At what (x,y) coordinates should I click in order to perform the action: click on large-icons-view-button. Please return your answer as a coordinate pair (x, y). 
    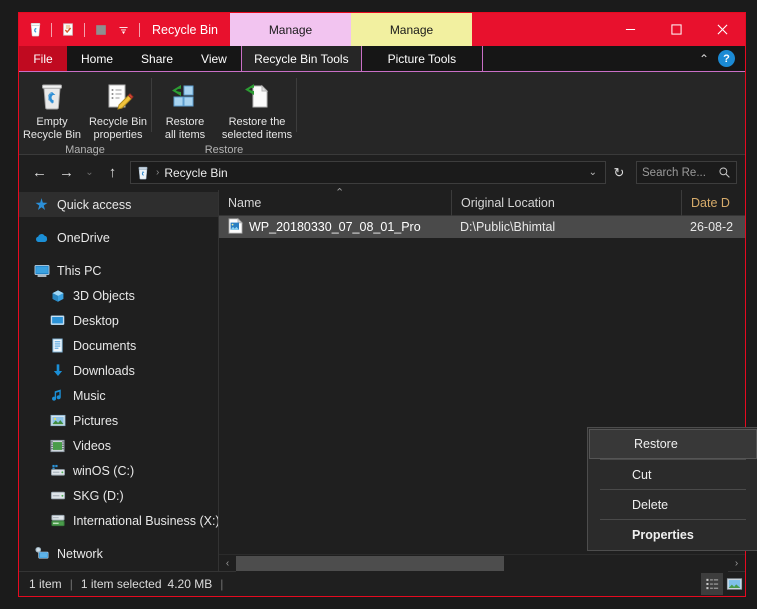
    Looking at the image, I should click on (734, 584).